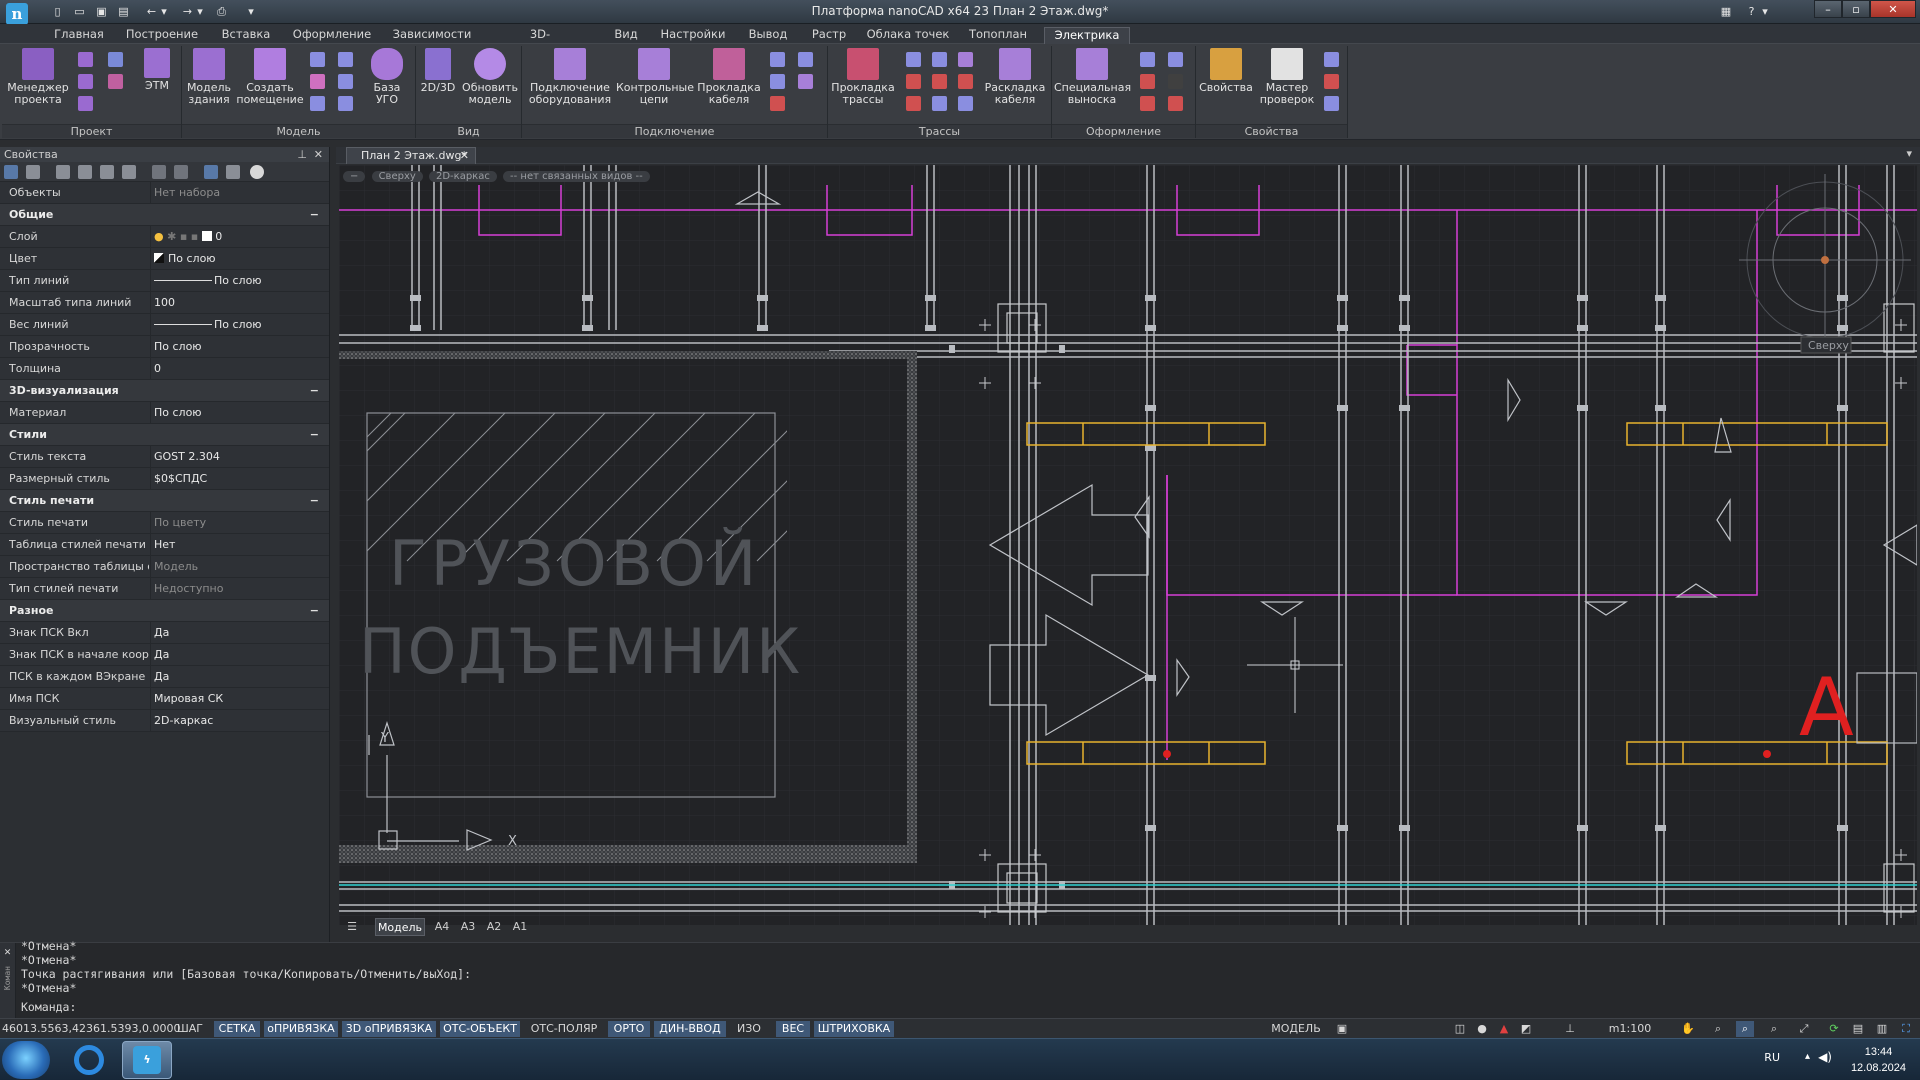  What do you see at coordinates (302, 154) in the screenshot?
I see `pin-icon: ⊥` at bounding box center [302, 154].